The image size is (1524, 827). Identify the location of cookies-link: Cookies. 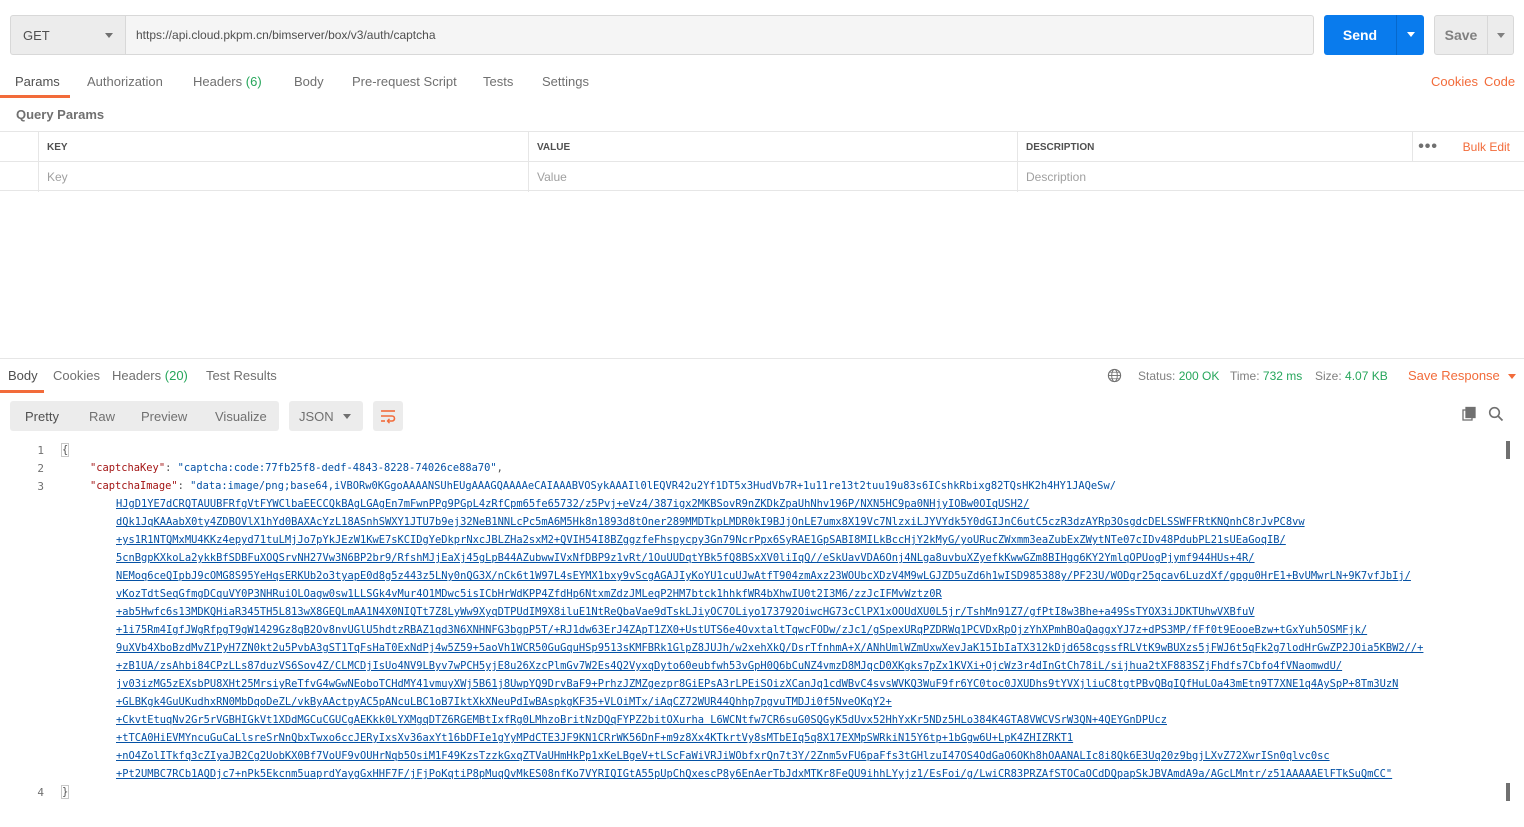
(1454, 81).